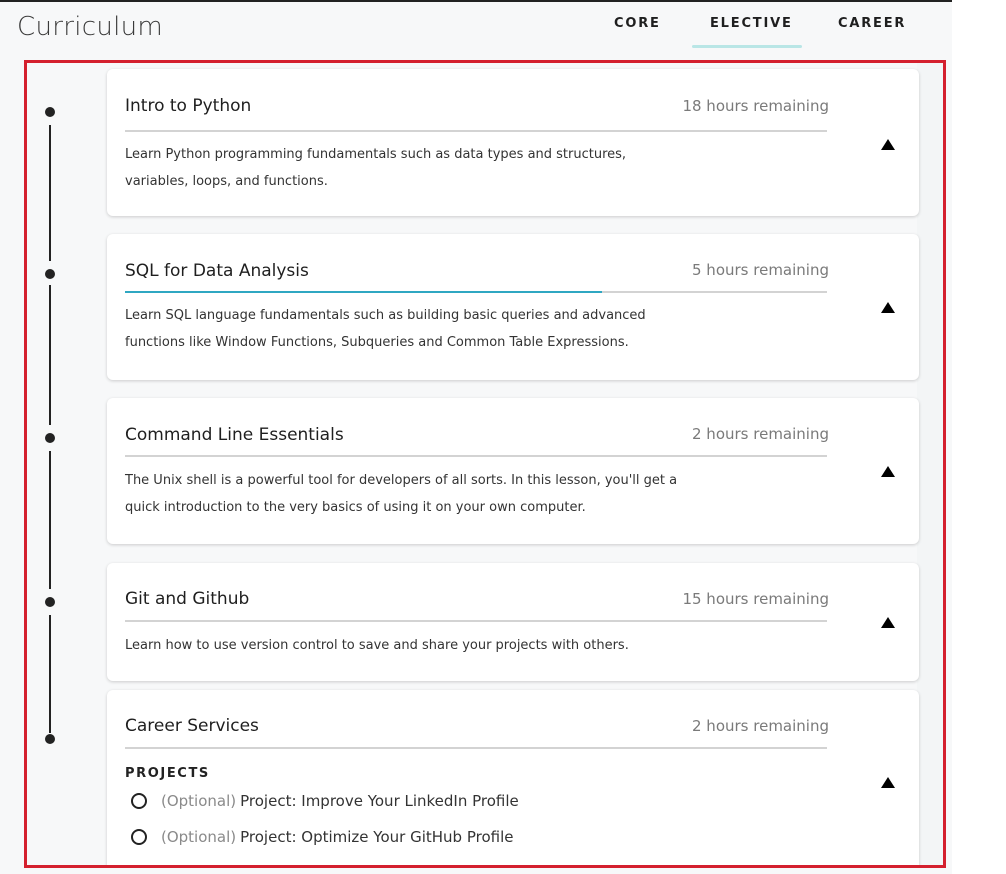  Describe the element at coordinates (234, 435) in the screenshot. I see `course-title: Command Line Essentials` at that location.